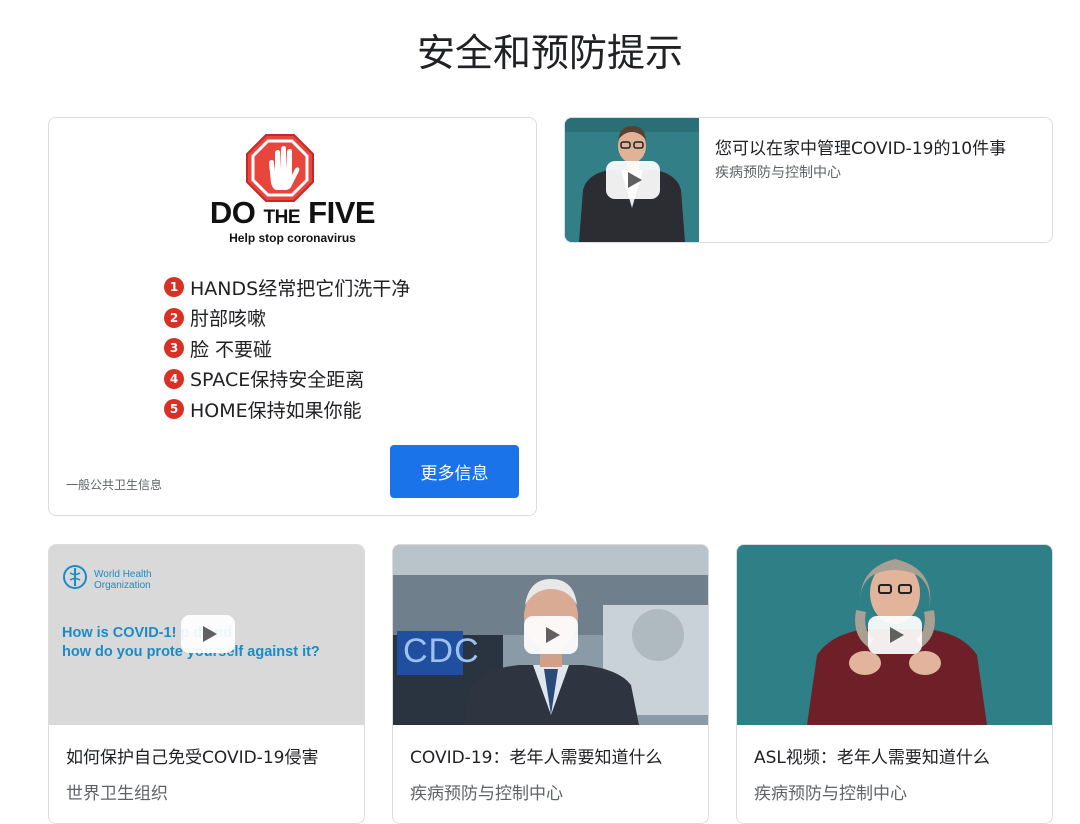 Image resolution: width=1080 pixels, height=824 pixels. What do you see at coordinates (174, 287) in the screenshot?
I see `number-badge: 1` at bounding box center [174, 287].